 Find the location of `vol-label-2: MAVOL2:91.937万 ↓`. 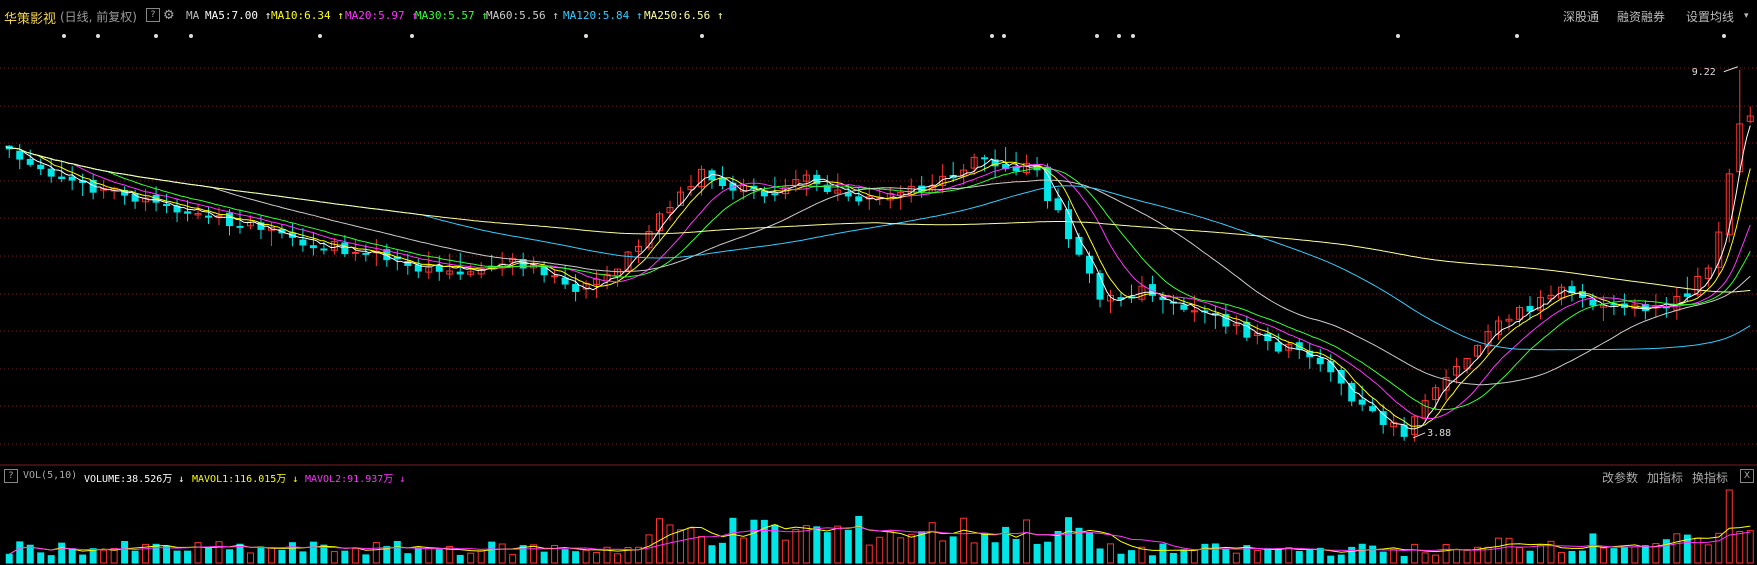

vol-label-2: MAVOL2:91.937万 ↓ is located at coordinates (355, 479).